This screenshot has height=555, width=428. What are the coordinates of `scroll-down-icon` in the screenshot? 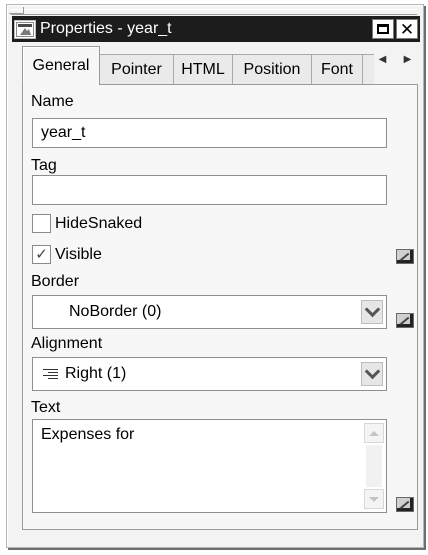 It's located at (374, 499).